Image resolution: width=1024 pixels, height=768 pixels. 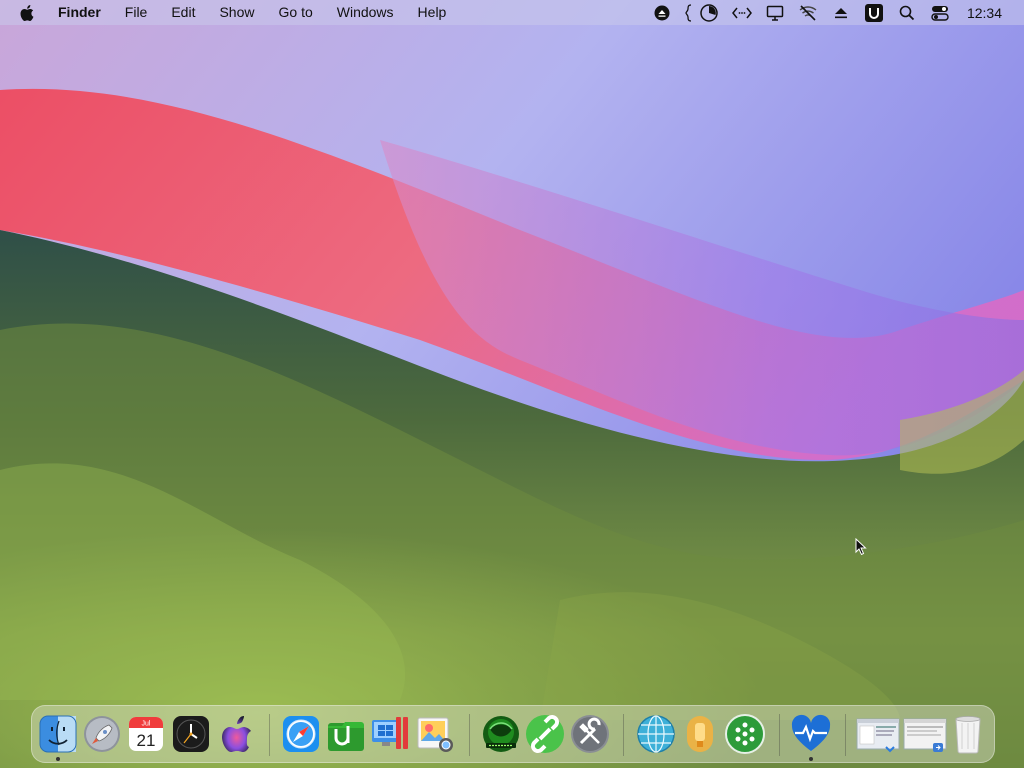 I want to click on eject-icon, so click(x=662, y=13).